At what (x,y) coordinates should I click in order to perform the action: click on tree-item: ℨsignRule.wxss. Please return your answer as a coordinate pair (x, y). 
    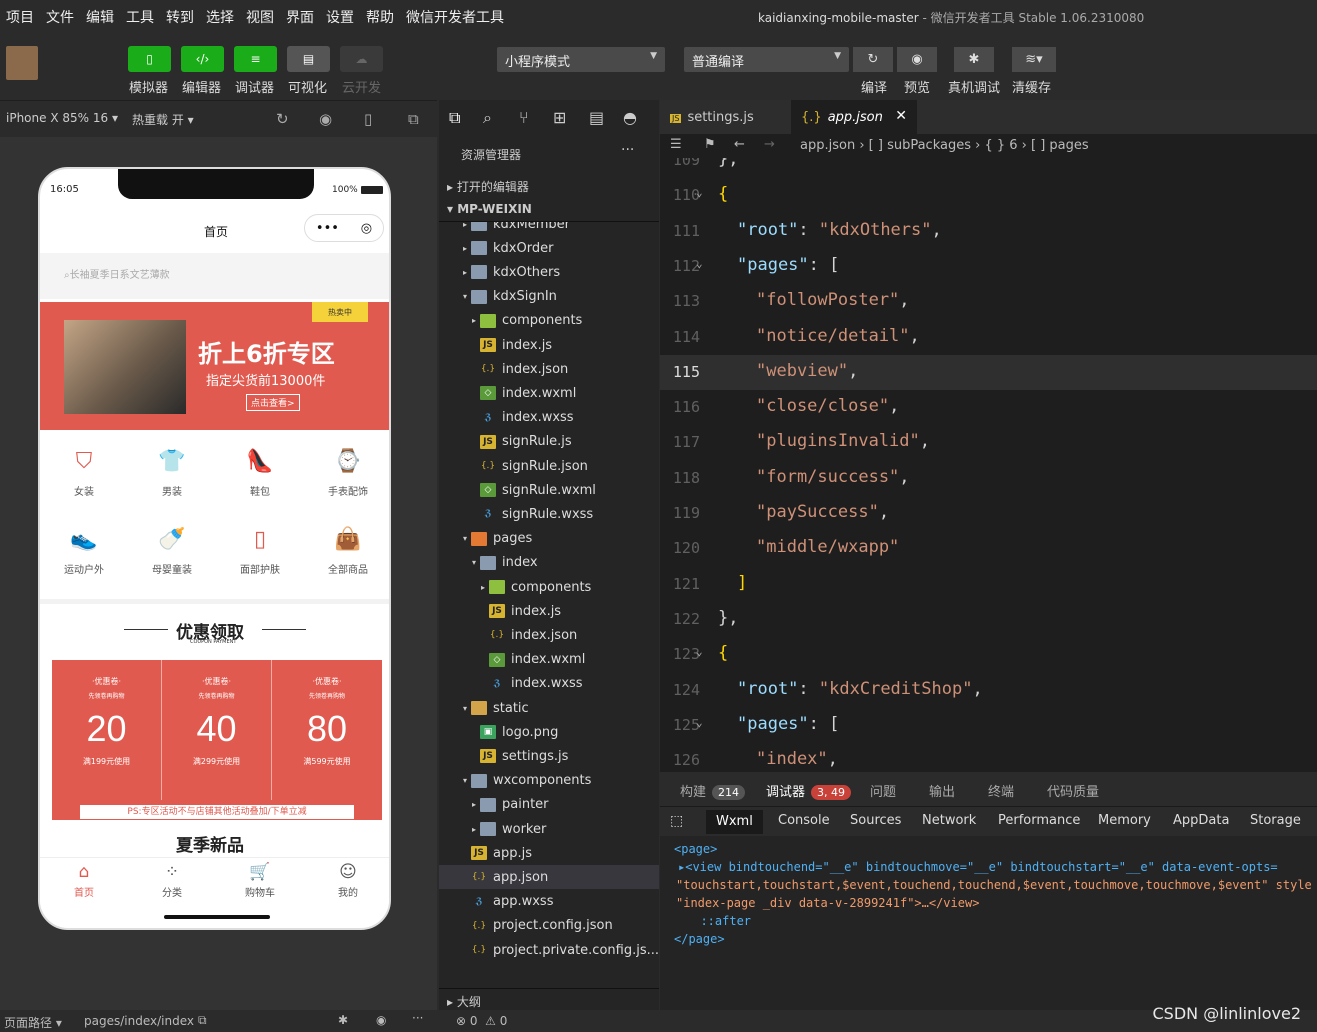
    Looking at the image, I should click on (549, 514).